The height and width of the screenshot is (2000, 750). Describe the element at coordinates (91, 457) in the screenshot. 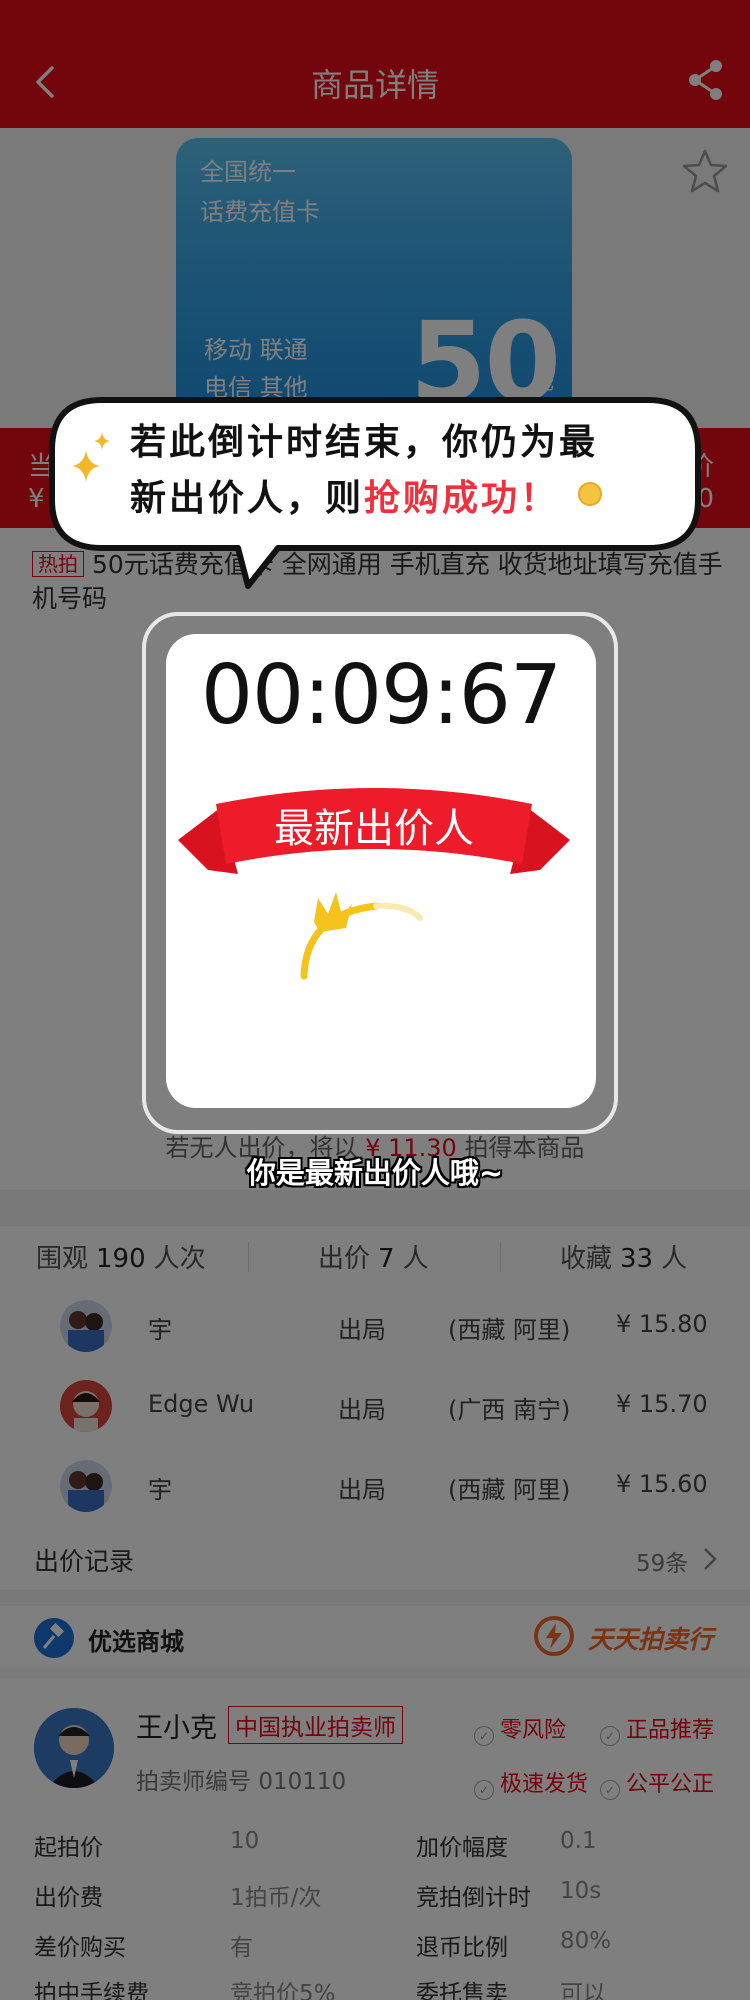

I see `sparkle-icon` at that location.